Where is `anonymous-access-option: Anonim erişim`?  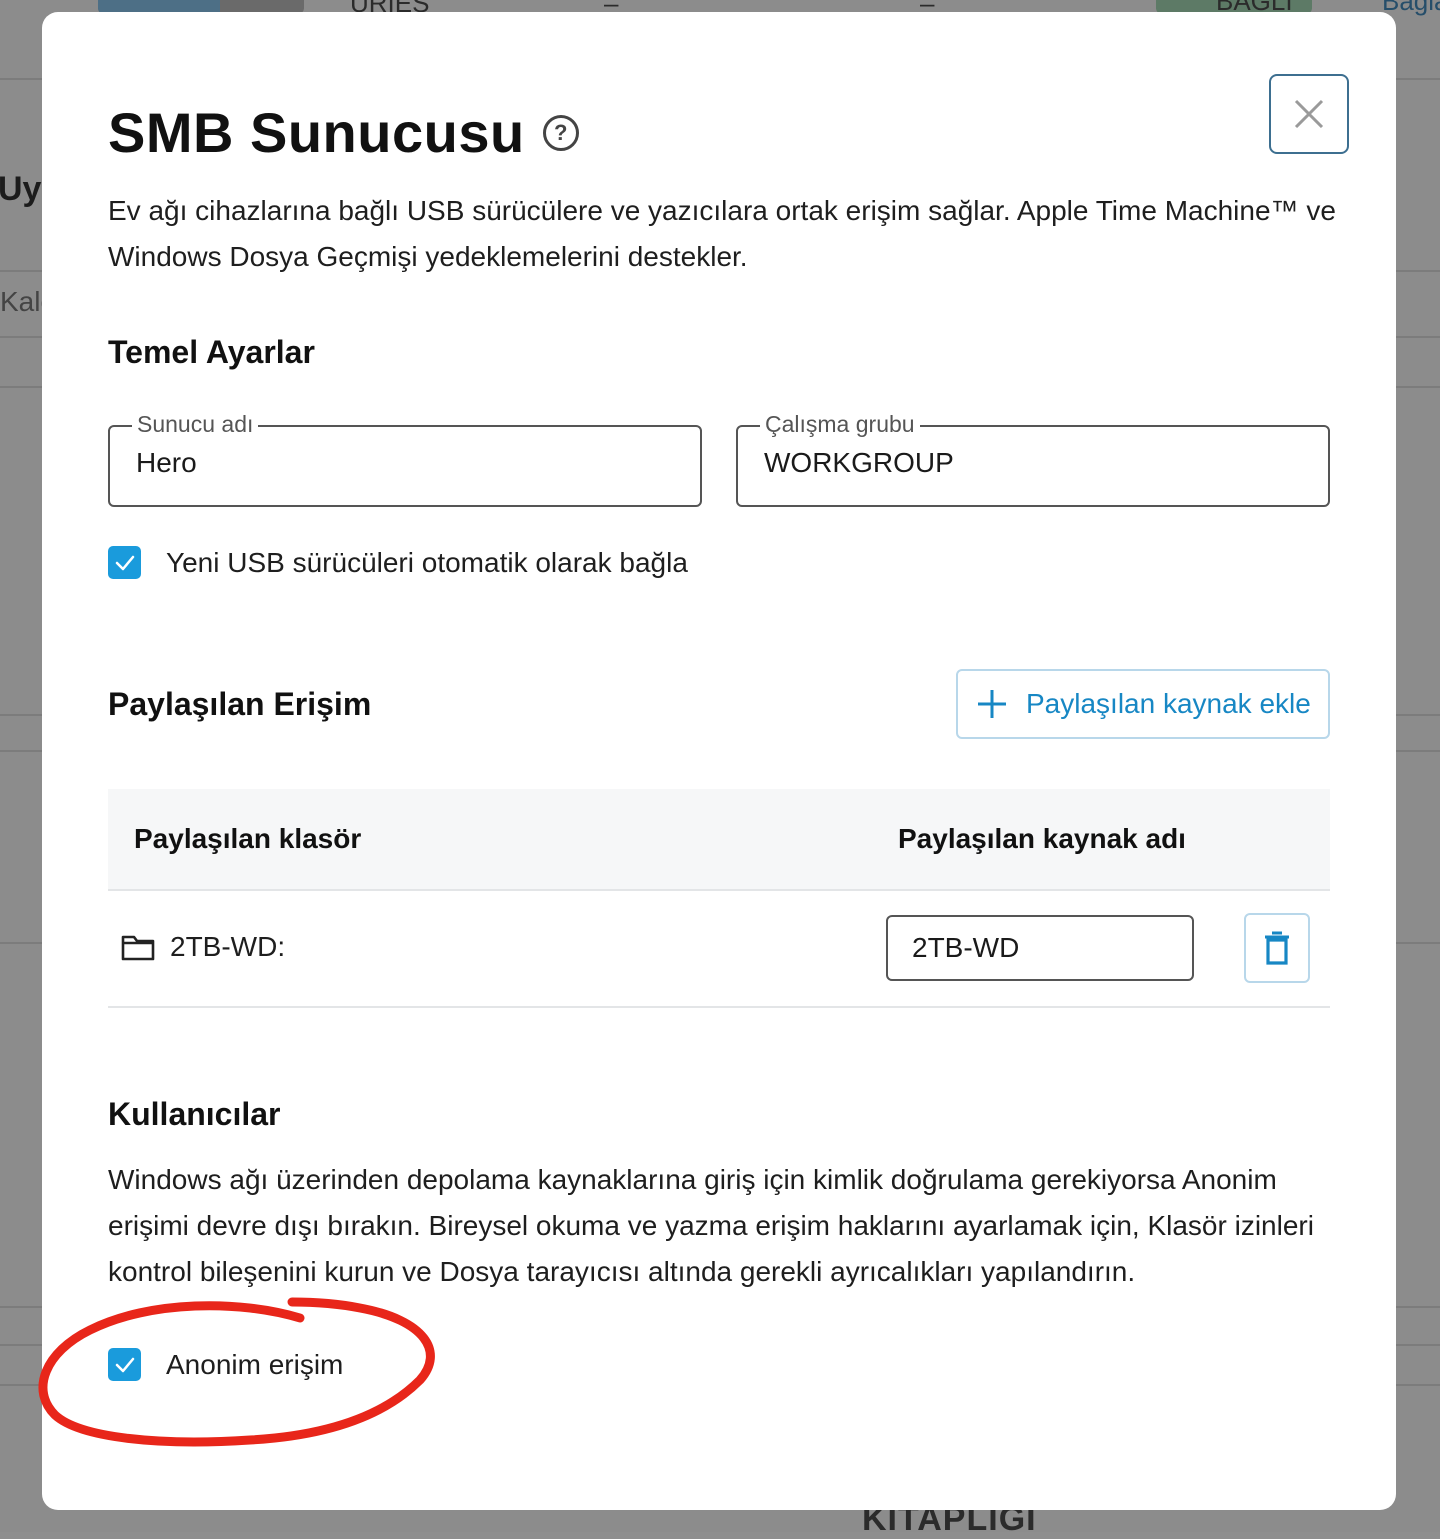 anonymous-access-option: Anonim erişim is located at coordinates (225, 1364).